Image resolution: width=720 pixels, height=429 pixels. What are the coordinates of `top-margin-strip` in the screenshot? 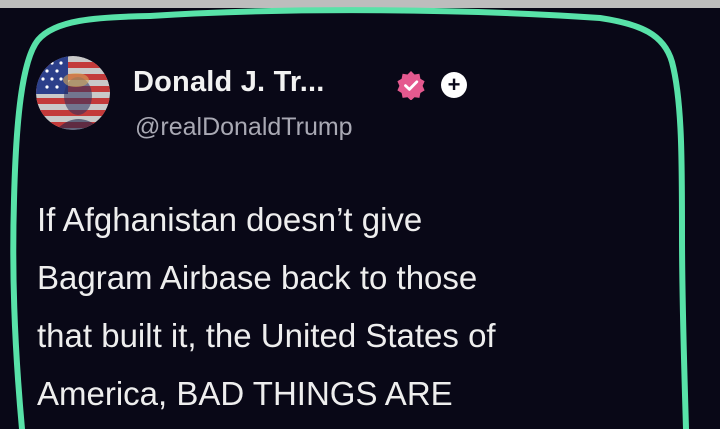 It's located at (360, 4).